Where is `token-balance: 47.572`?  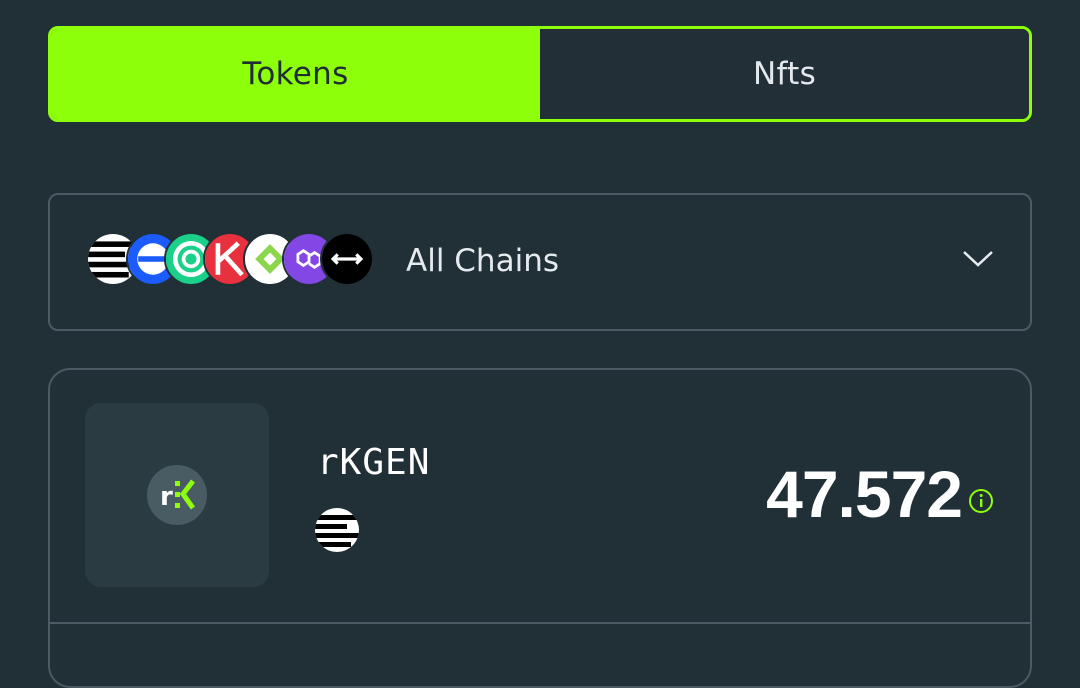 token-balance: 47.572 is located at coordinates (864, 494).